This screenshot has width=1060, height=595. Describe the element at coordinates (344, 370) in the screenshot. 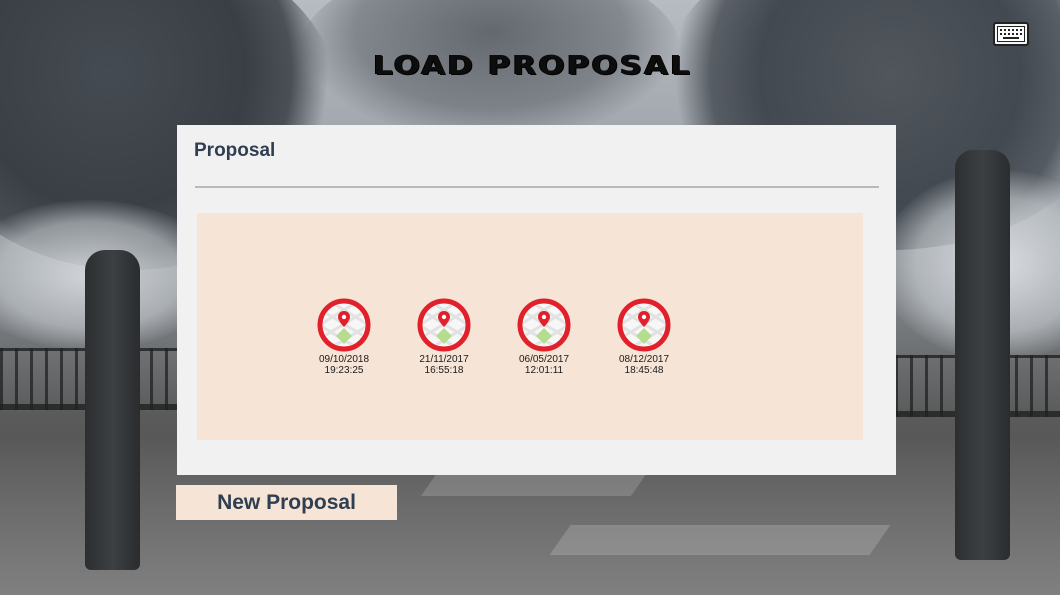

I see `proposal-time: 19:23:25` at that location.